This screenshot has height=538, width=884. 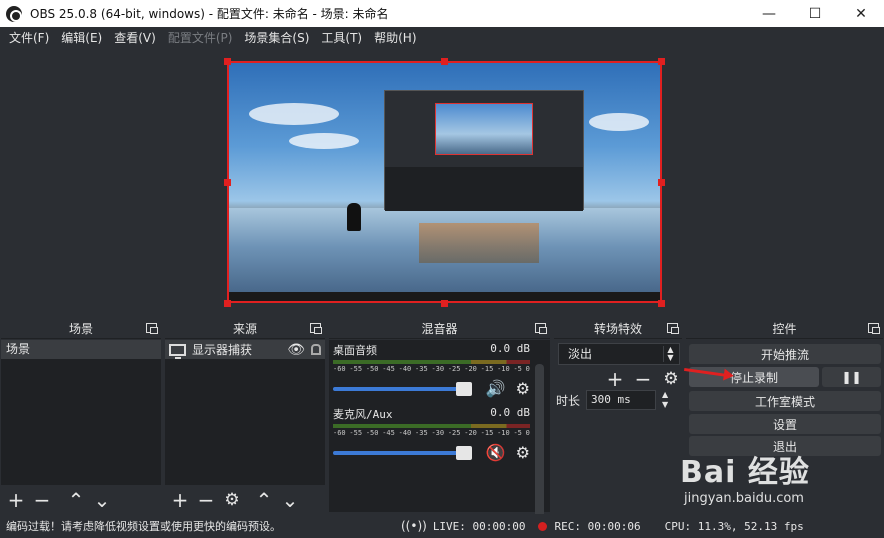 I want to click on chevron-updown-icon: ▲ ▼, so click(x=670, y=354).